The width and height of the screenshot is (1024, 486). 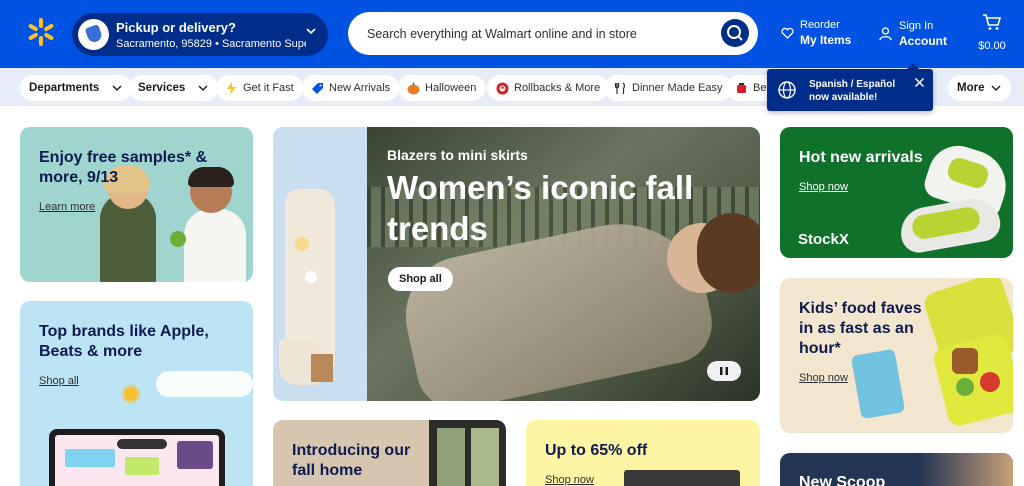 I want to click on more-menu: More, so click(x=980, y=88).